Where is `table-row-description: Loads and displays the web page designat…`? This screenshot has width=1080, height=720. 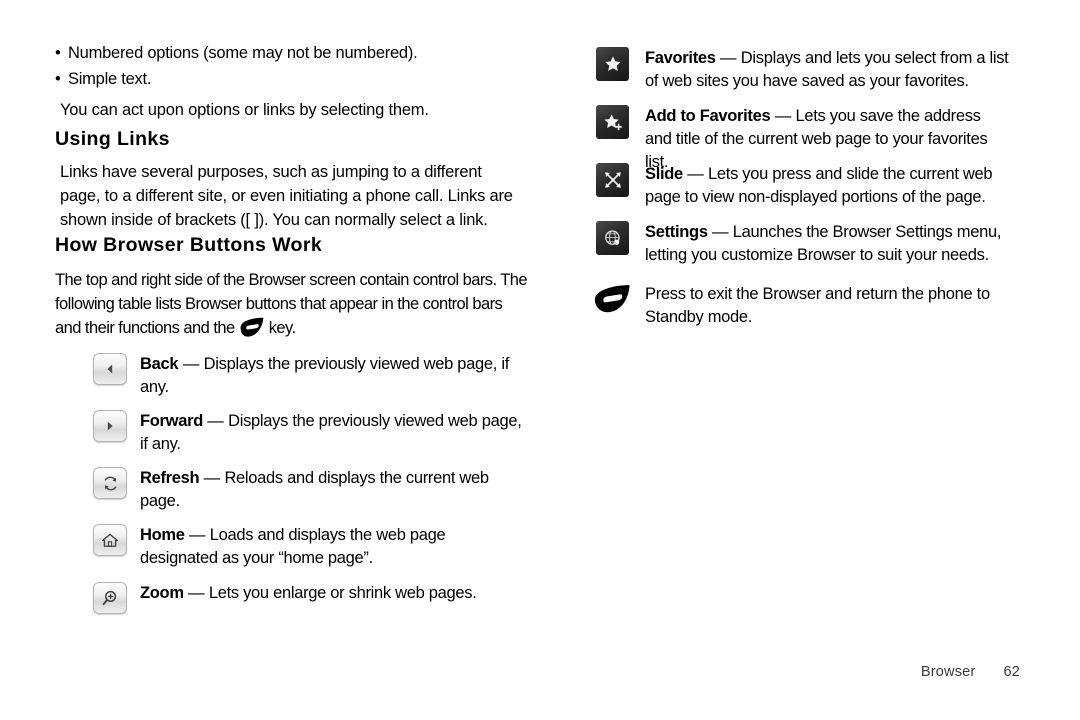
table-row-description: Loads and displays the web page designat… is located at coordinates (293, 546).